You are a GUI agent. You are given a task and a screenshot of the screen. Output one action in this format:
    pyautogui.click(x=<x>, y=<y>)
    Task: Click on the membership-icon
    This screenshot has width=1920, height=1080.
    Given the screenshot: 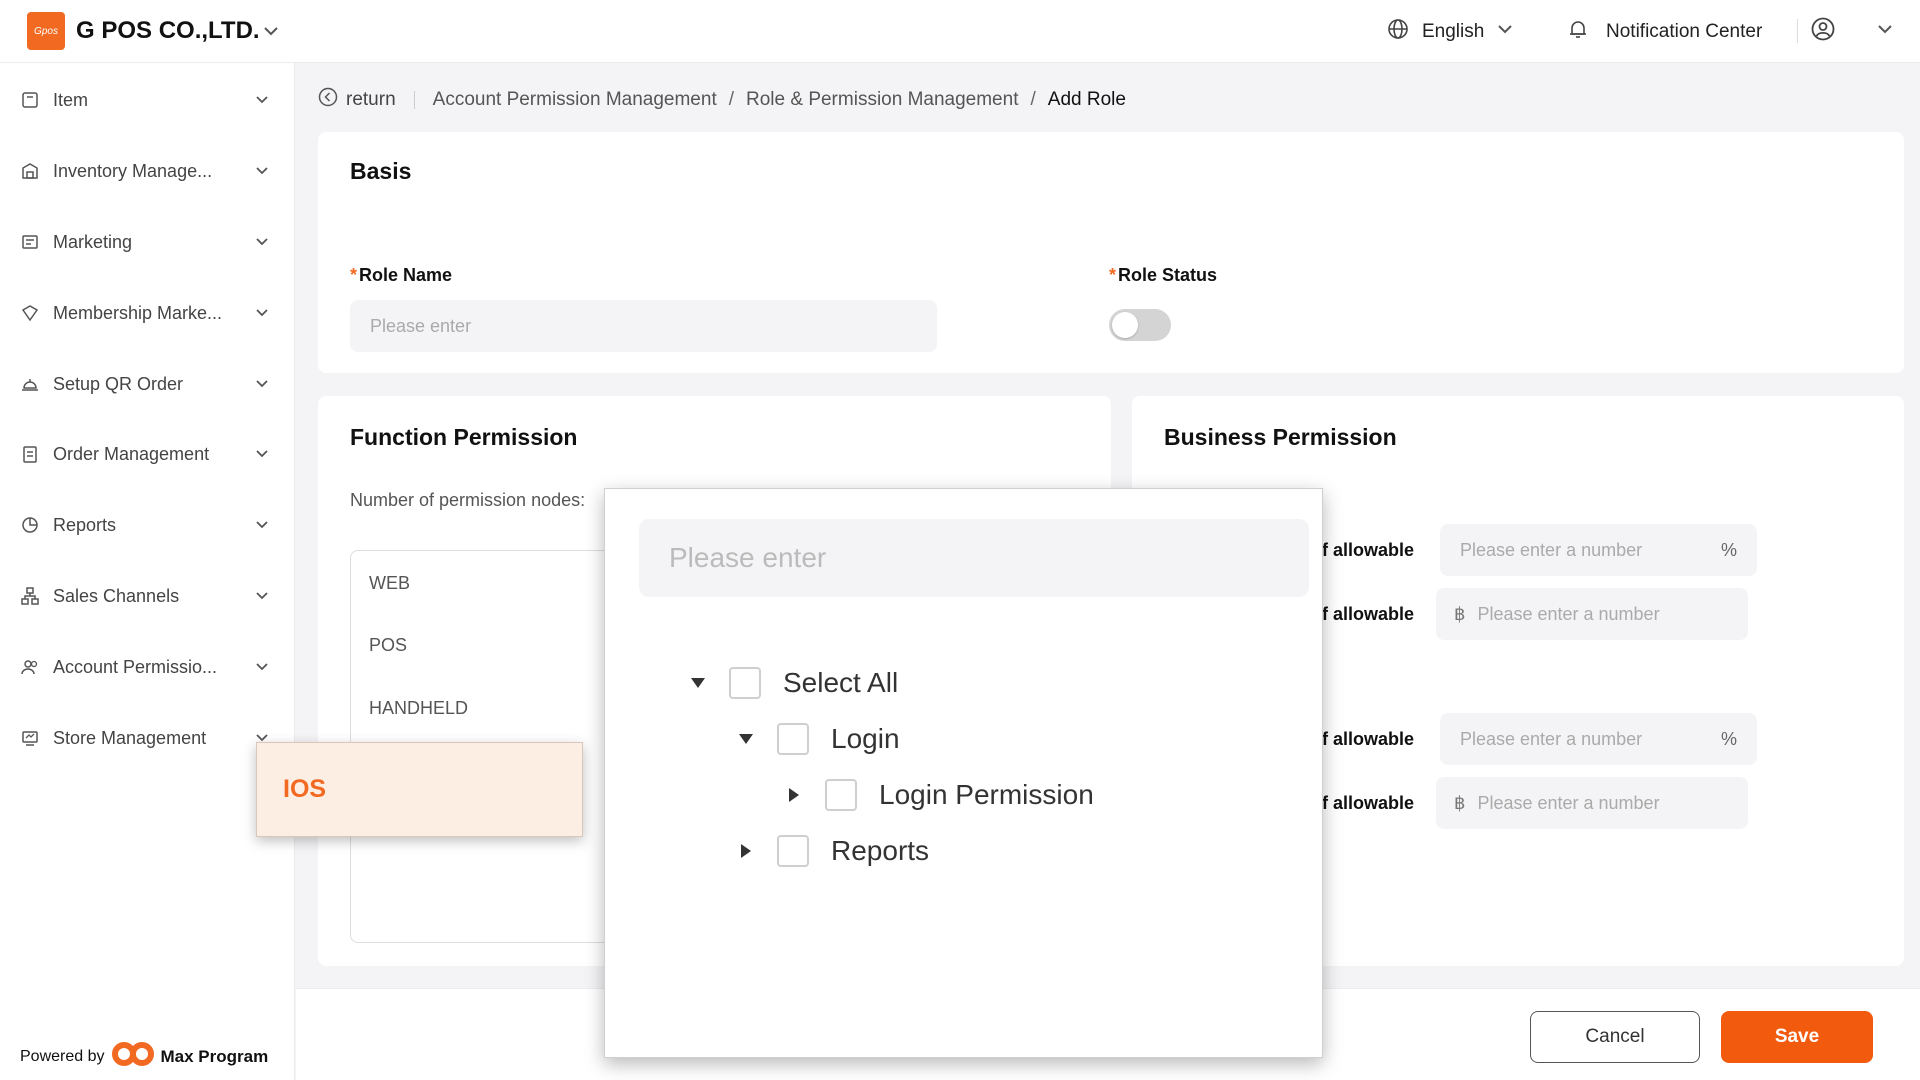 What is the action you would take?
    pyautogui.click(x=30, y=313)
    